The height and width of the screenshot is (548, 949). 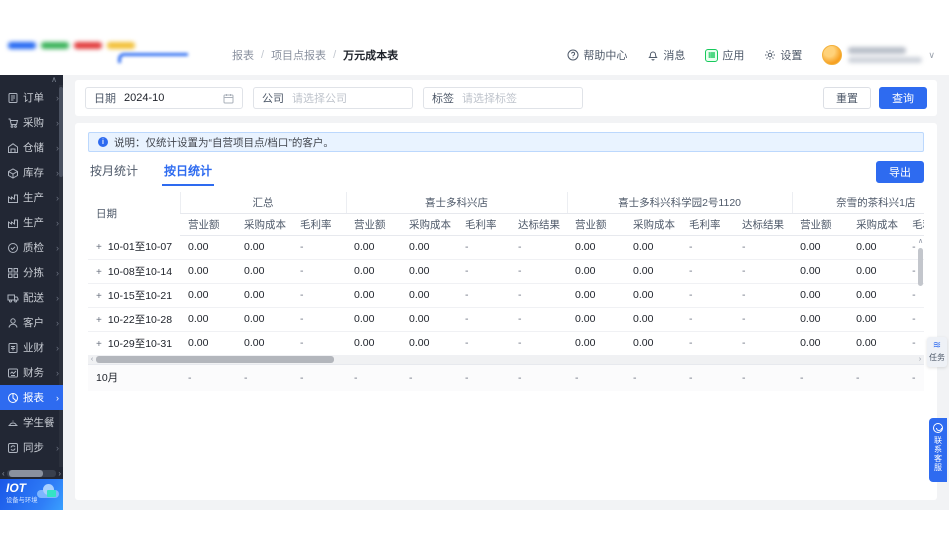 What do you see at coordinates (13, 348) in the screenshot?
I see `biz-finance-icon` at bounding box center [13, 348].